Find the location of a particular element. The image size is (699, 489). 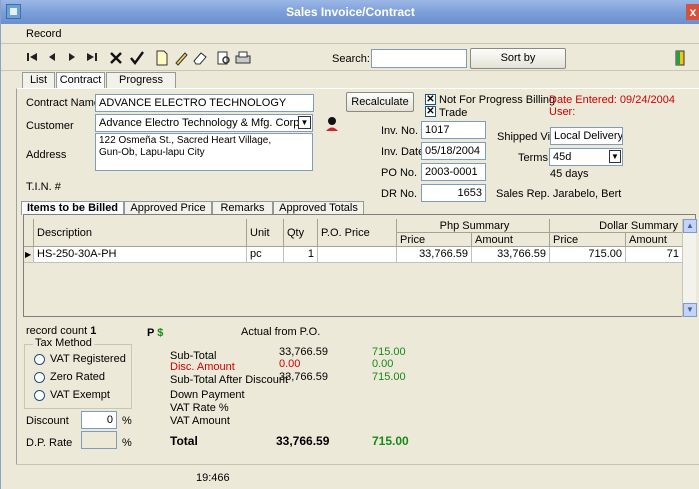

menu-bar: Record is located at coordinates (350, 34).